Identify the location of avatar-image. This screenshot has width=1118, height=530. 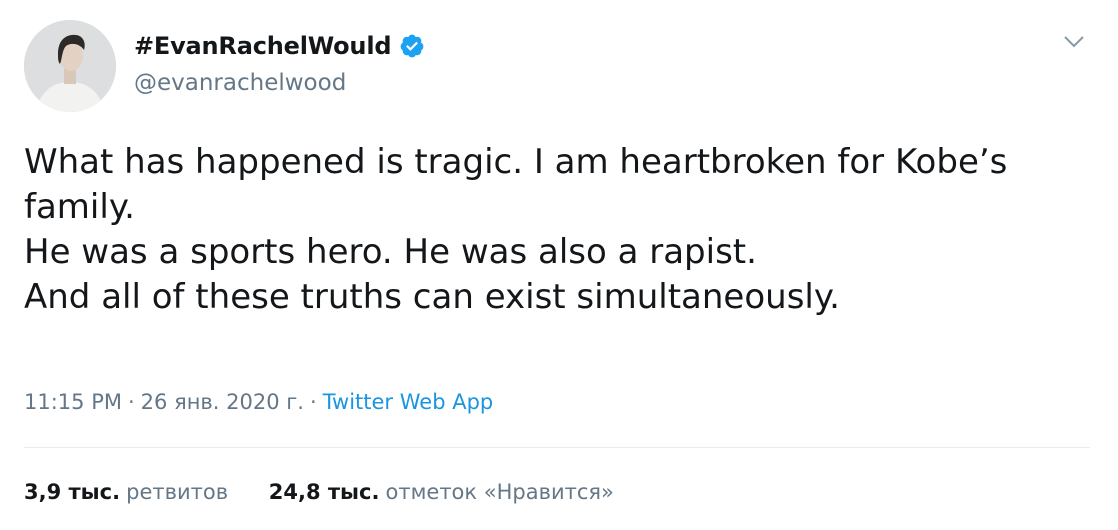
(70, 66).